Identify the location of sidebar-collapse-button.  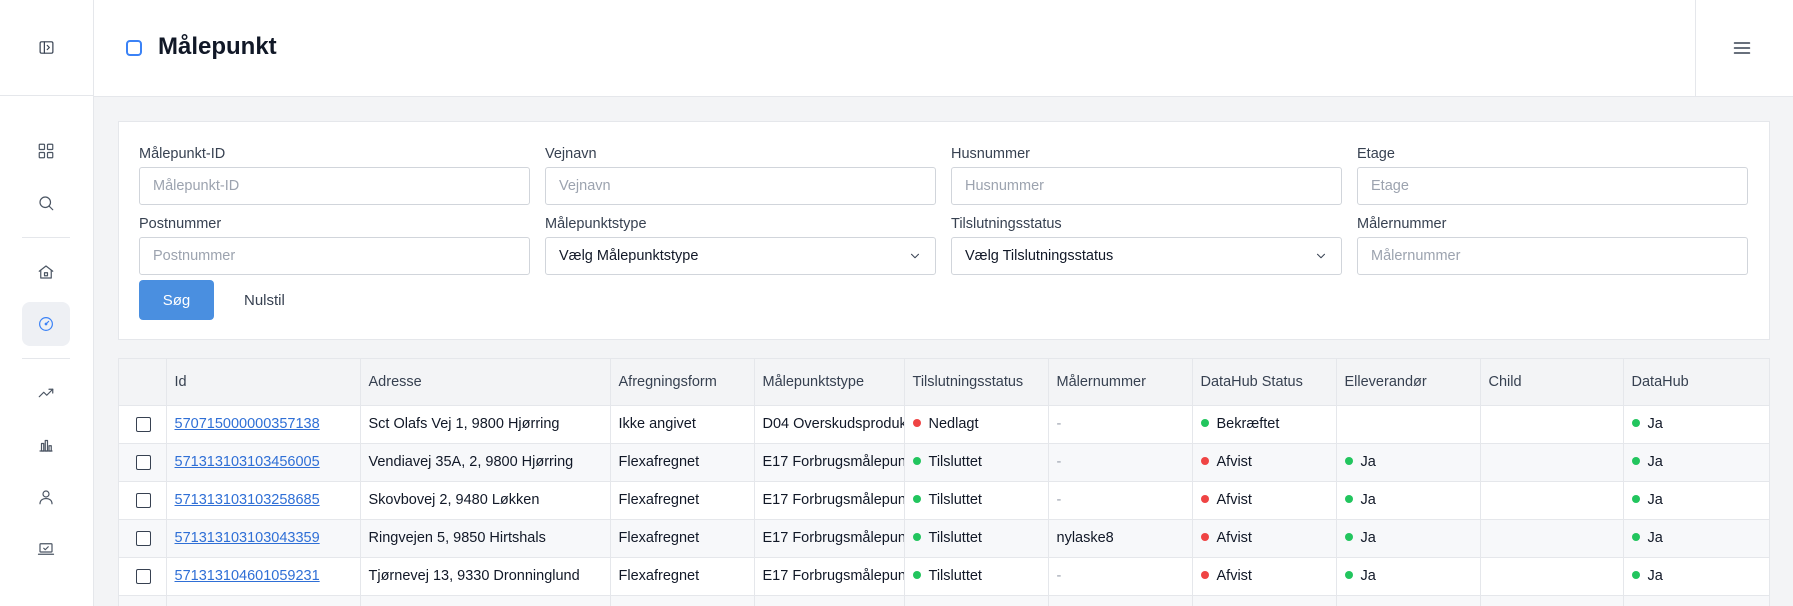
(47, 48).